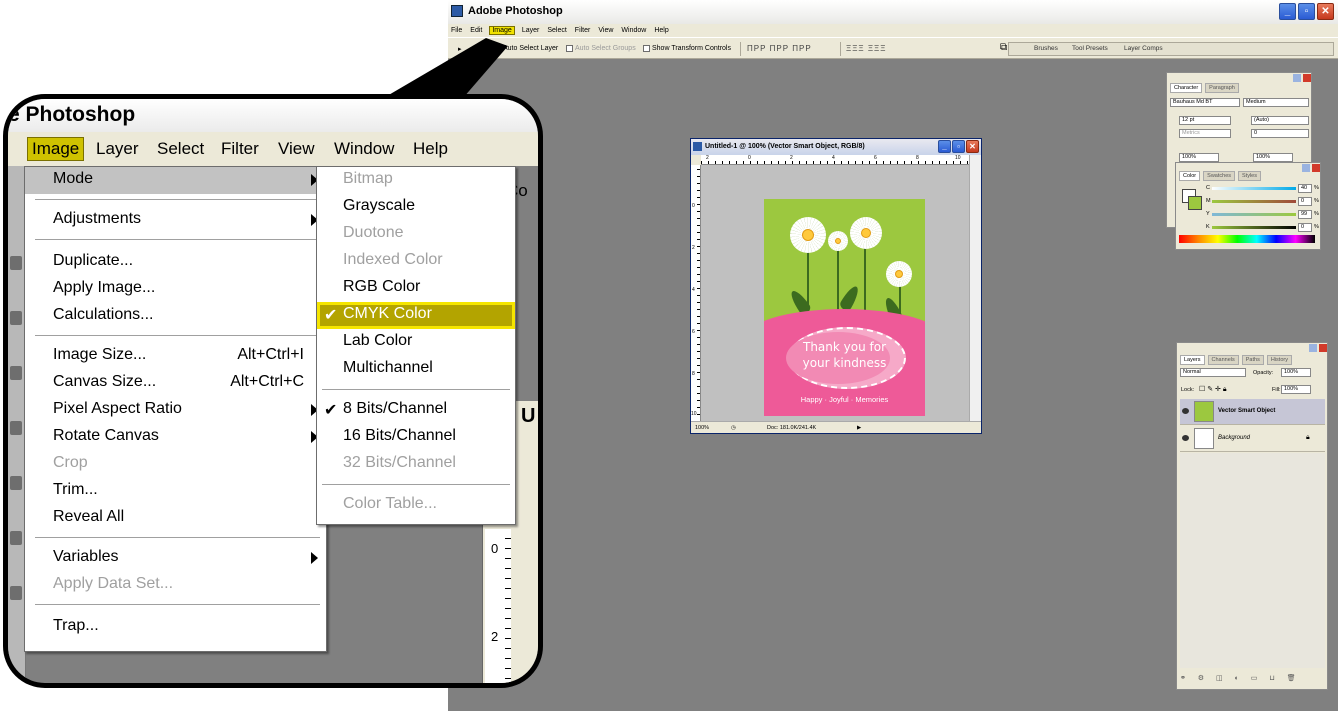  Describe the element at coordinates (416, 437) in the screenshot. I see `mode-item-16-bits: 16 Bits/Channel` at that location.